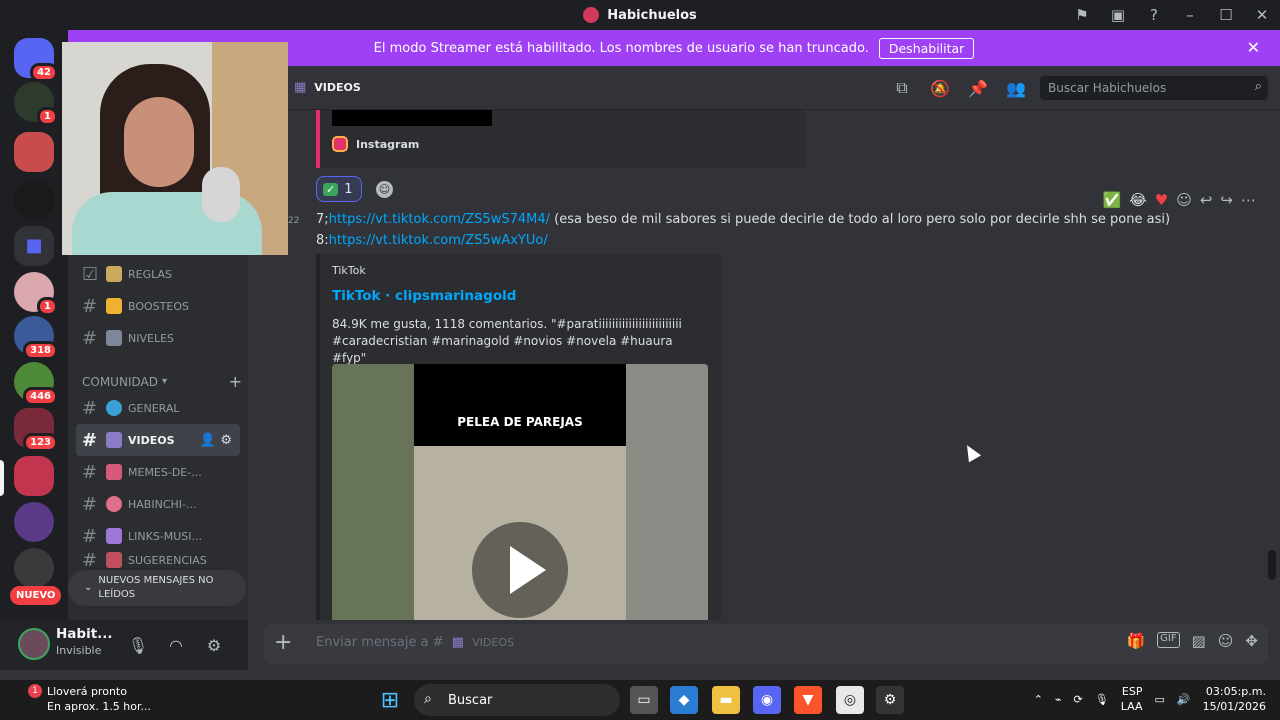  Describe the element at coordinates (216, 440) in the screenshot. I see `channel-settings-icons: 👤 ⚙` at that location.